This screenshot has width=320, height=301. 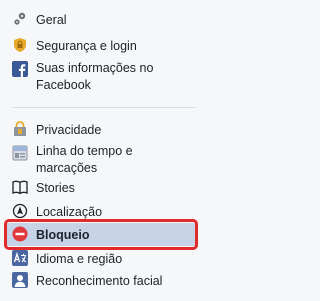 I want to click on sidebar-item-geral: Geral, so click(x=101, y=20).